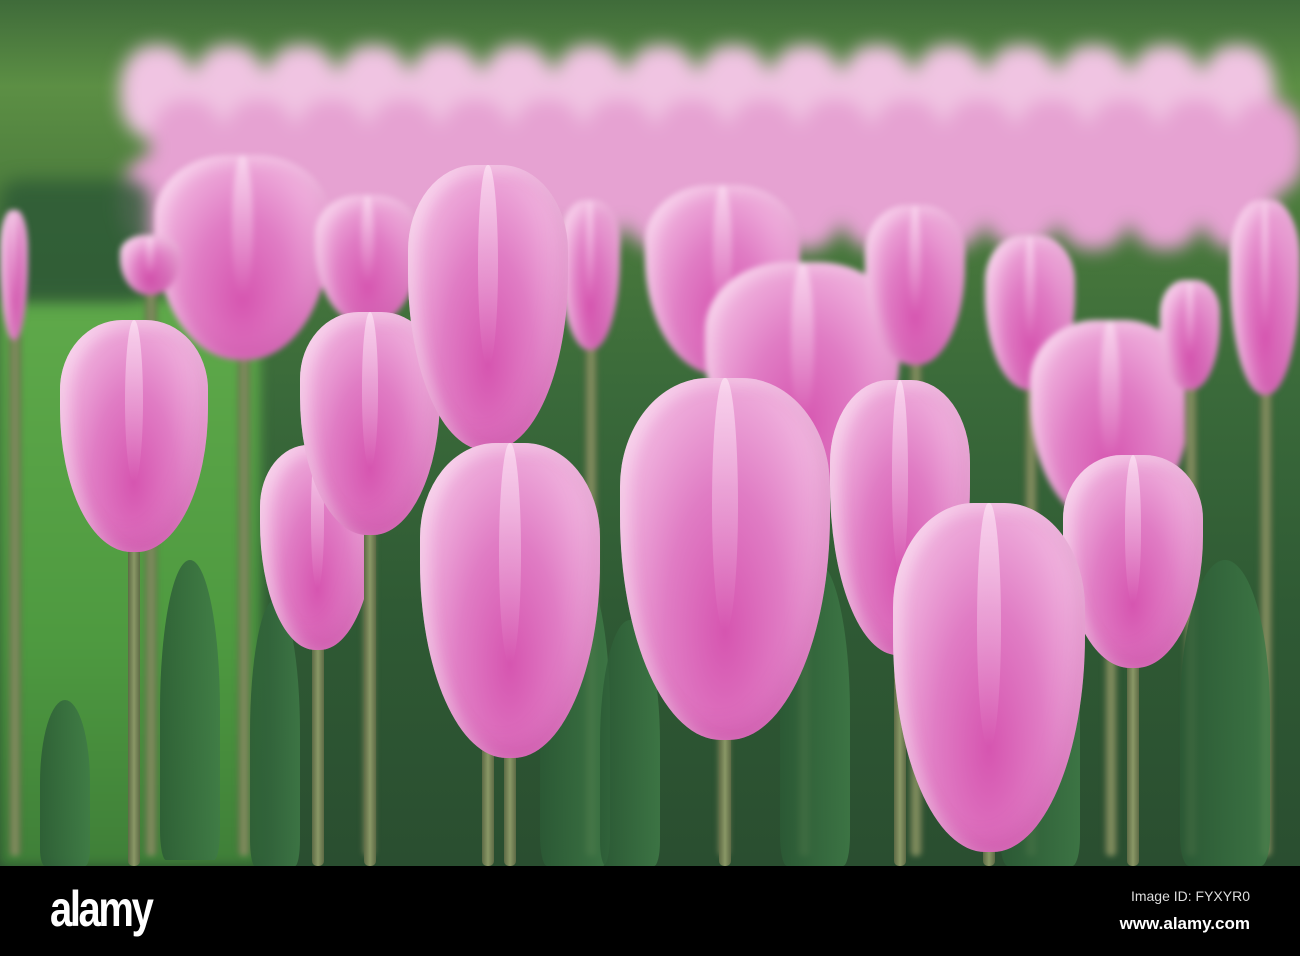 This screenshot has height=956, width=1300. I want to click on website-link: www.alamy.com, so click(1184, 923).